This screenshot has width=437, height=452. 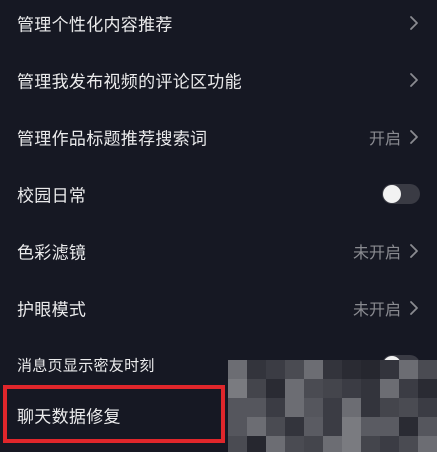 I want to click on highlight-box, so click(x=114, y=414).